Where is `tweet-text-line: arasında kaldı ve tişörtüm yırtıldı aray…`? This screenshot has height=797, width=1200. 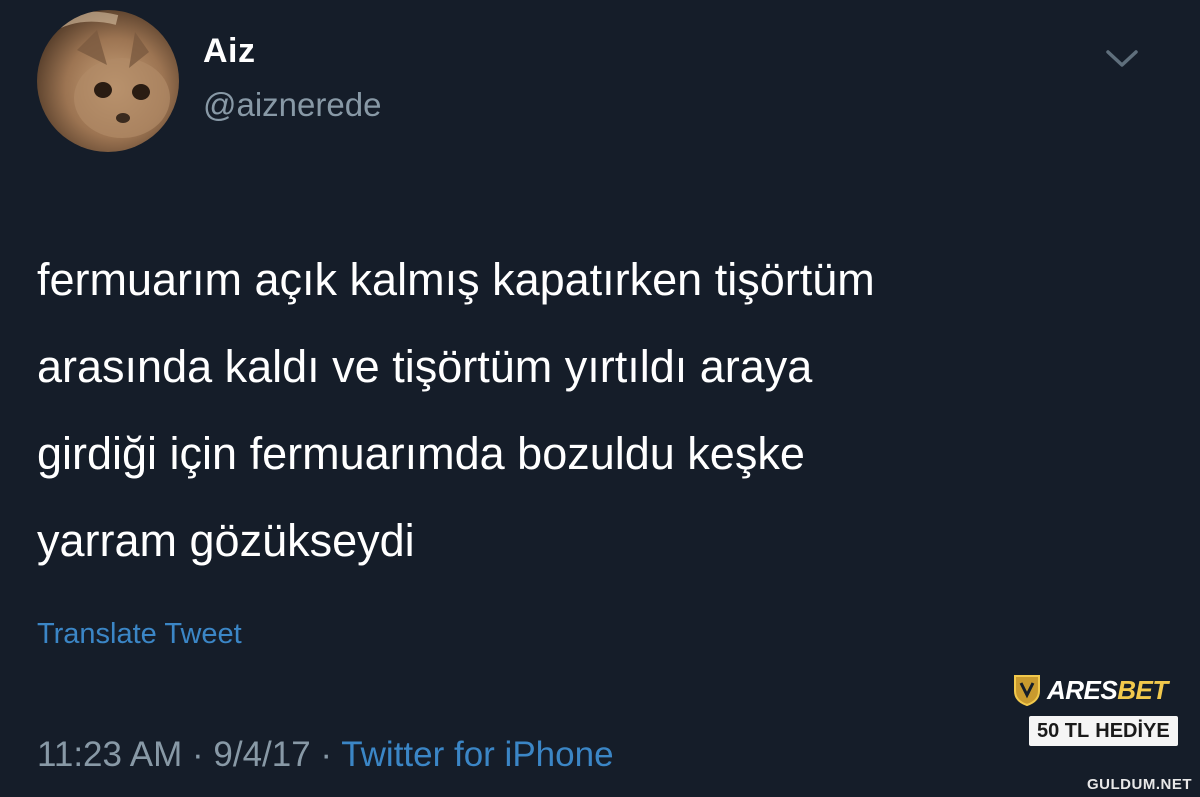 tweet-text-line: arasında kaldı ve tişörtüm yırtıldı aray… is located at coordinates (425, 366).